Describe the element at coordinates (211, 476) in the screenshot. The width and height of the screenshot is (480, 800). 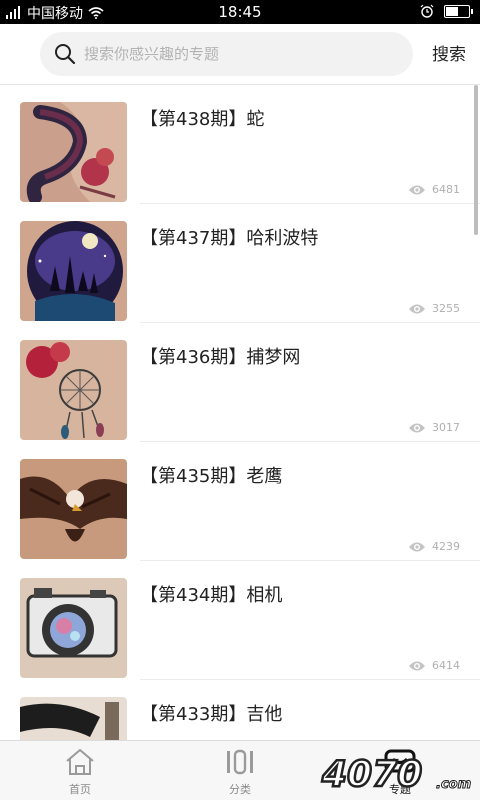
I see `topic-title: 【第435期】老鹰` at that location.